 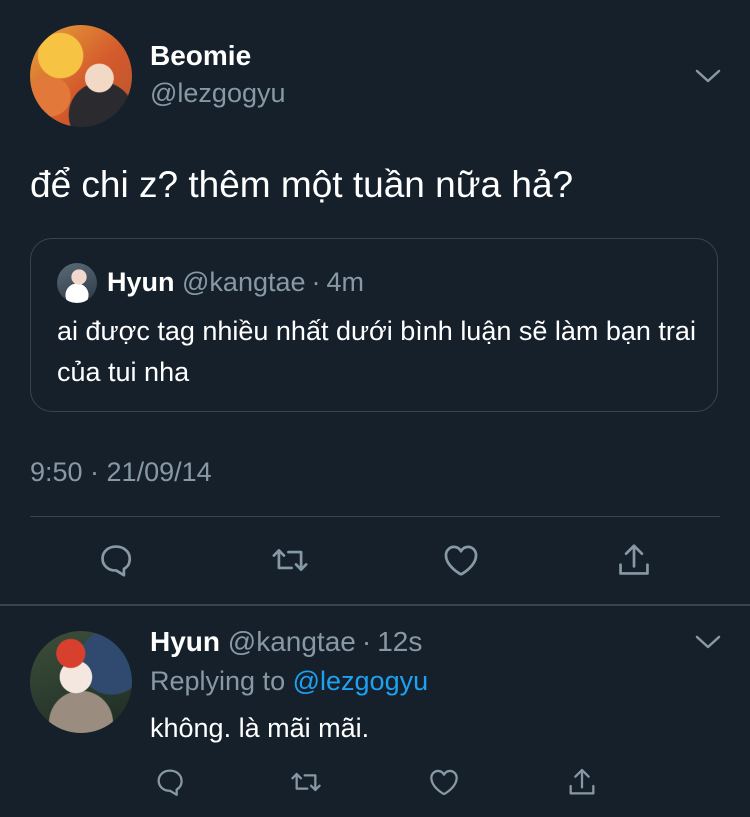 I want to click on reply-text: không. là mãi mãi., so click(x=260, y=728).